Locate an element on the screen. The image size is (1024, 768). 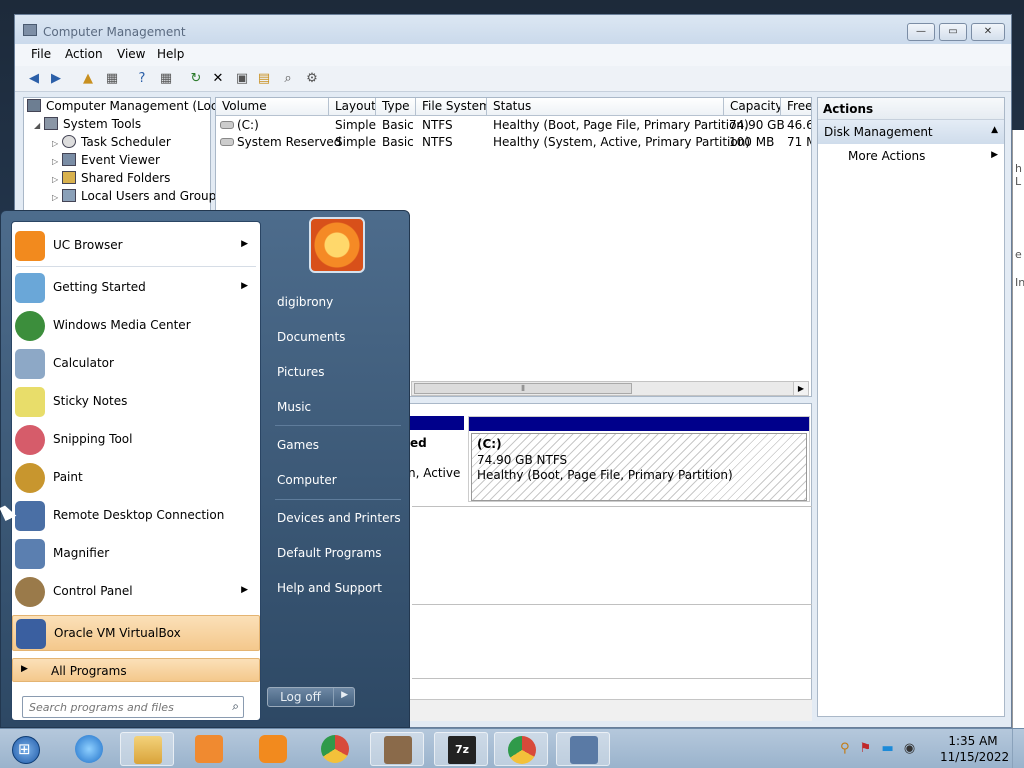
help-icon: ? is located at coordinates (142, 78).